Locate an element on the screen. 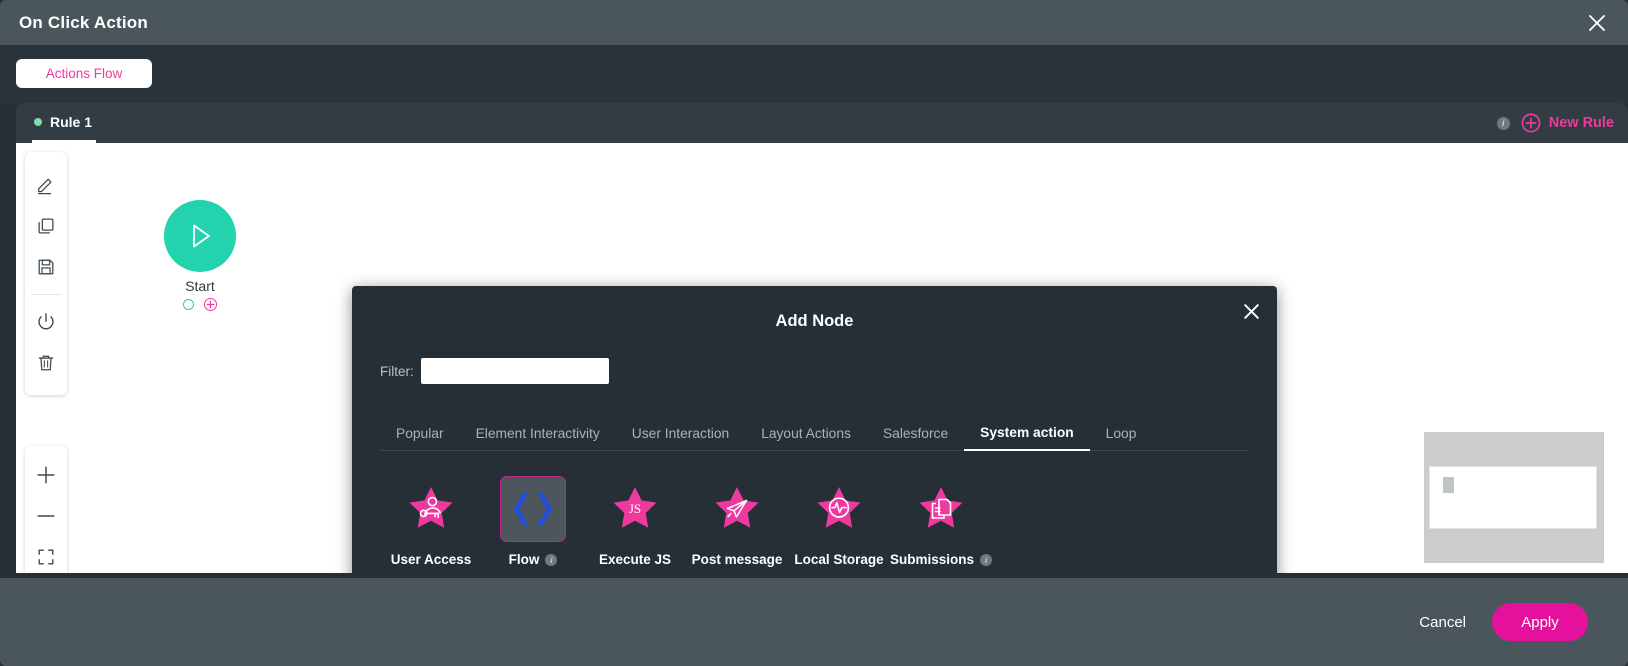 The height and width of the screenshot is (666, 1628). save-icon is located at coordinates (46, 266).